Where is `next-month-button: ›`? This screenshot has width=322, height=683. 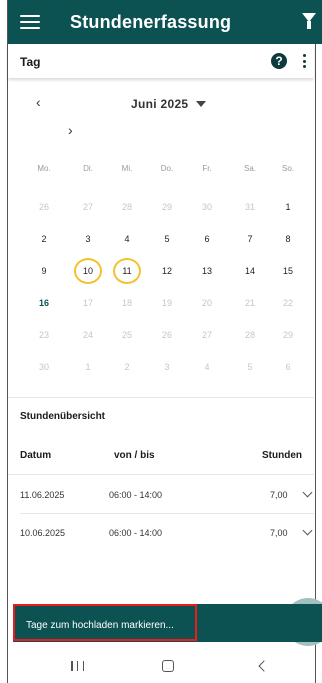
next-month-button: › is located at coordinates (70, 130).